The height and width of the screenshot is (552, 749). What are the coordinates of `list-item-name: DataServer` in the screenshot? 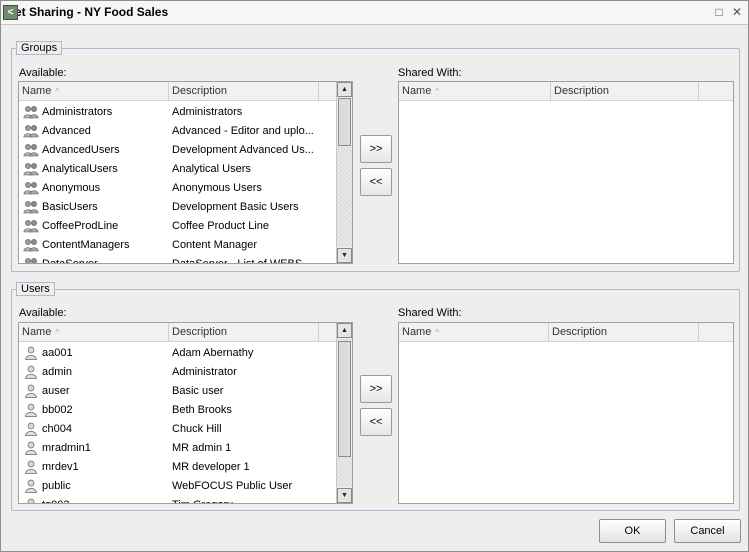 It's located at (94, 260).